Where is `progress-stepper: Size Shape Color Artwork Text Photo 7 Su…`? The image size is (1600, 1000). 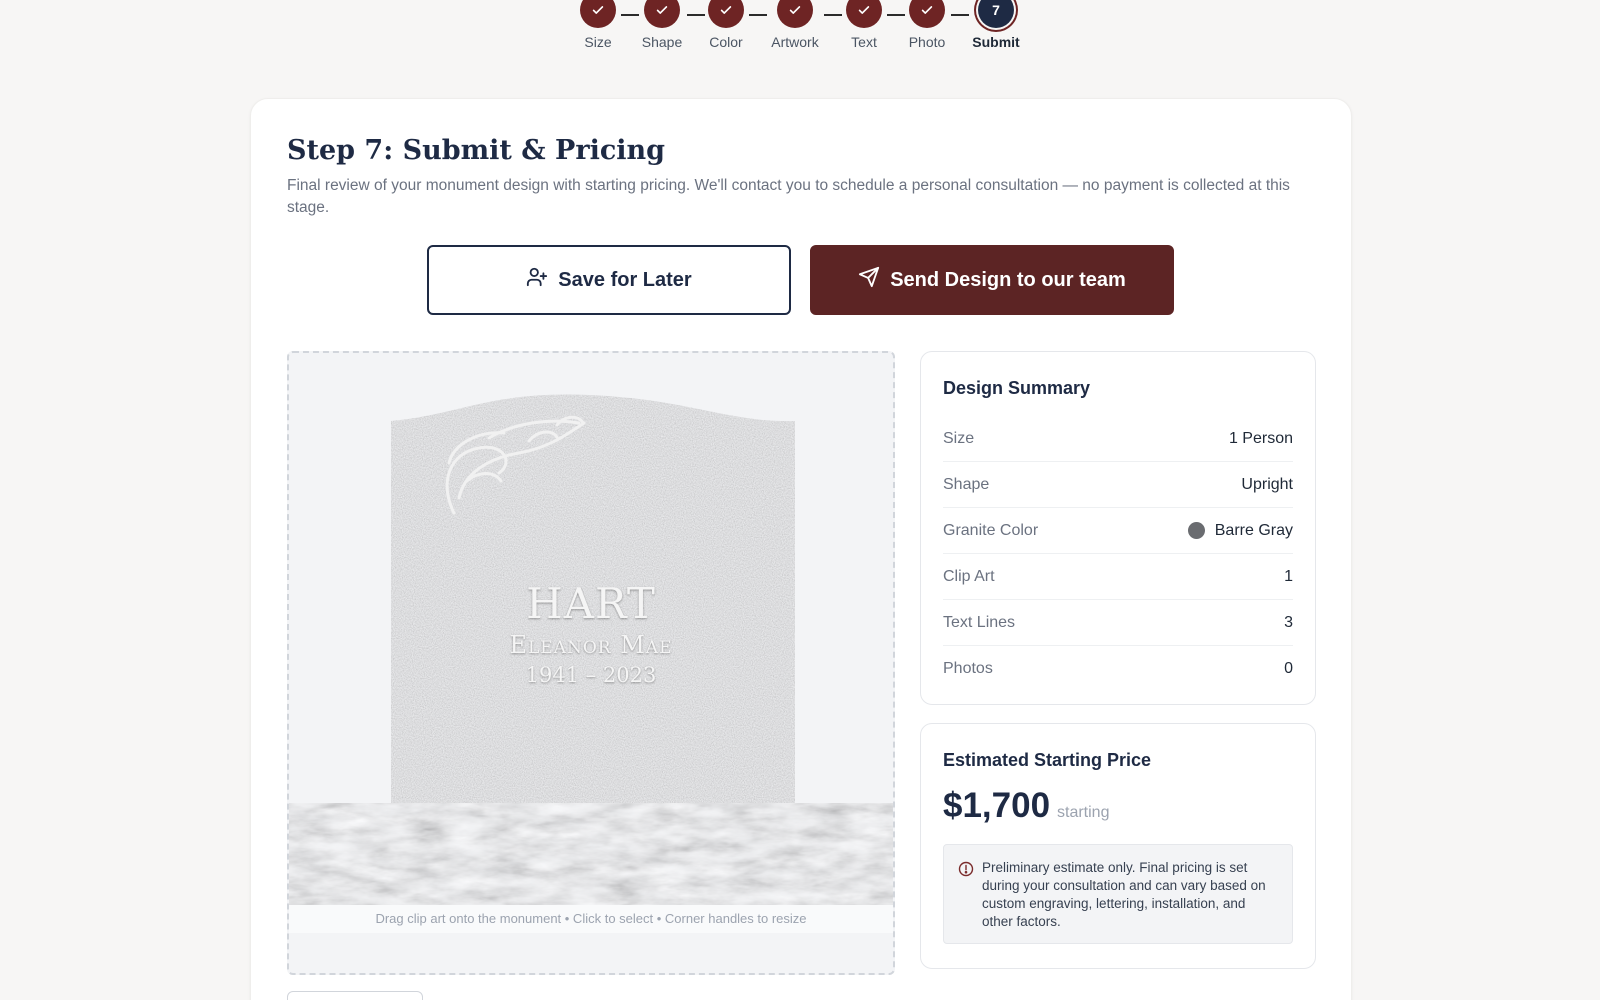 progress-stepper: Size Shape Color Artwork Text Photo 7 Su… is located at coordinates (800, 26).